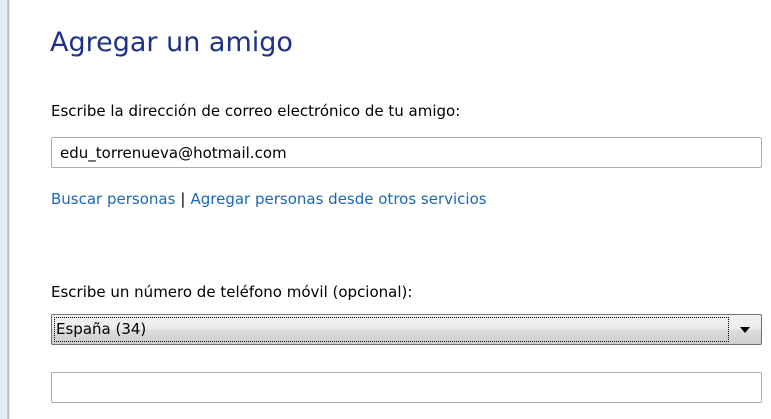  Describe the element at coordinates (745, 330) in the screenshot. I see `chevron-down-icon` at that location.